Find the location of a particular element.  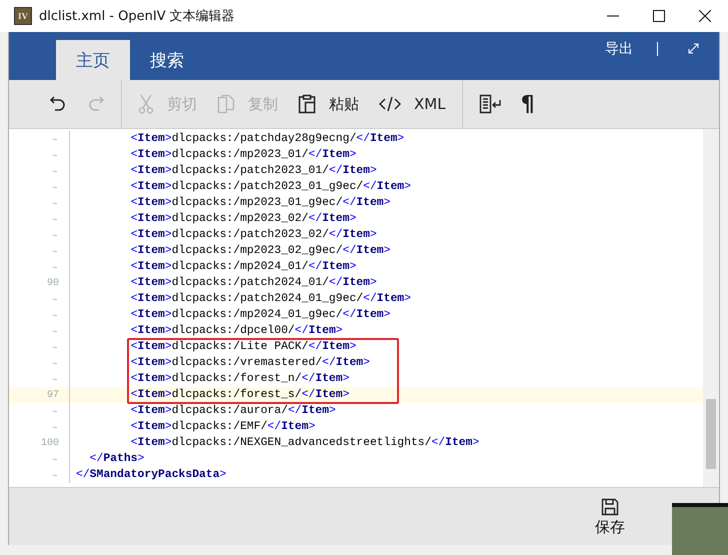

code-line: <Item>dlcpacks:/dpcel00/</Item> is located at coordinates (236, 331).